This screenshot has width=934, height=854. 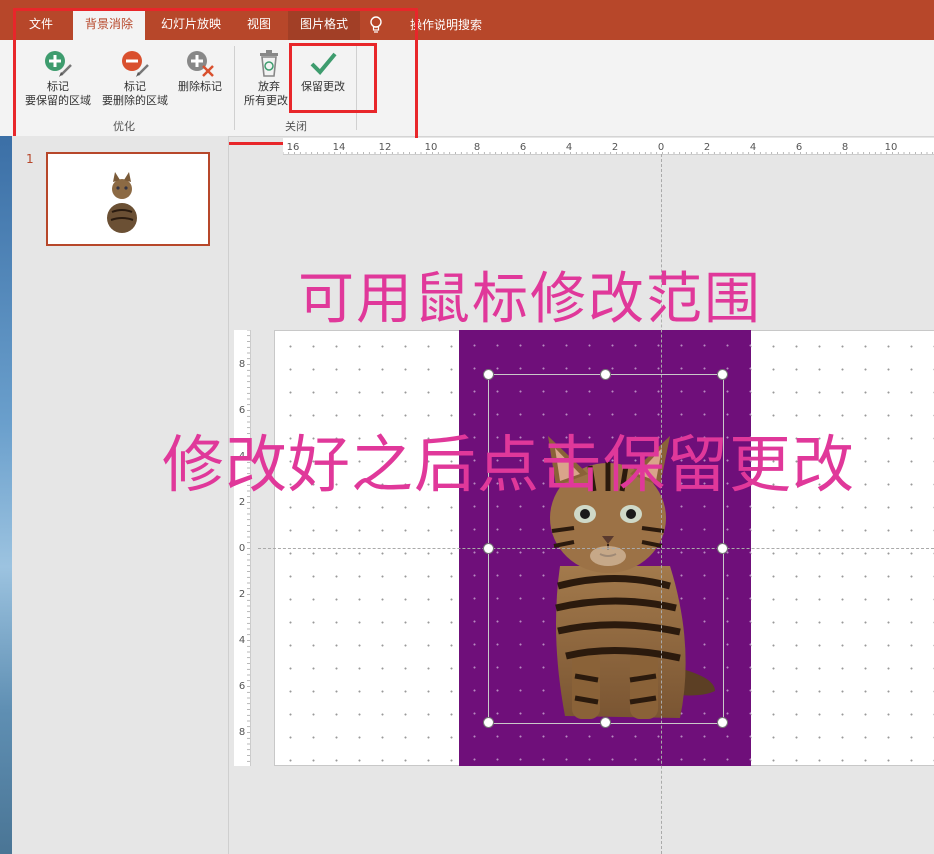 I want to click on vertical-ruler: 864202468, so click(x=242, y=547).